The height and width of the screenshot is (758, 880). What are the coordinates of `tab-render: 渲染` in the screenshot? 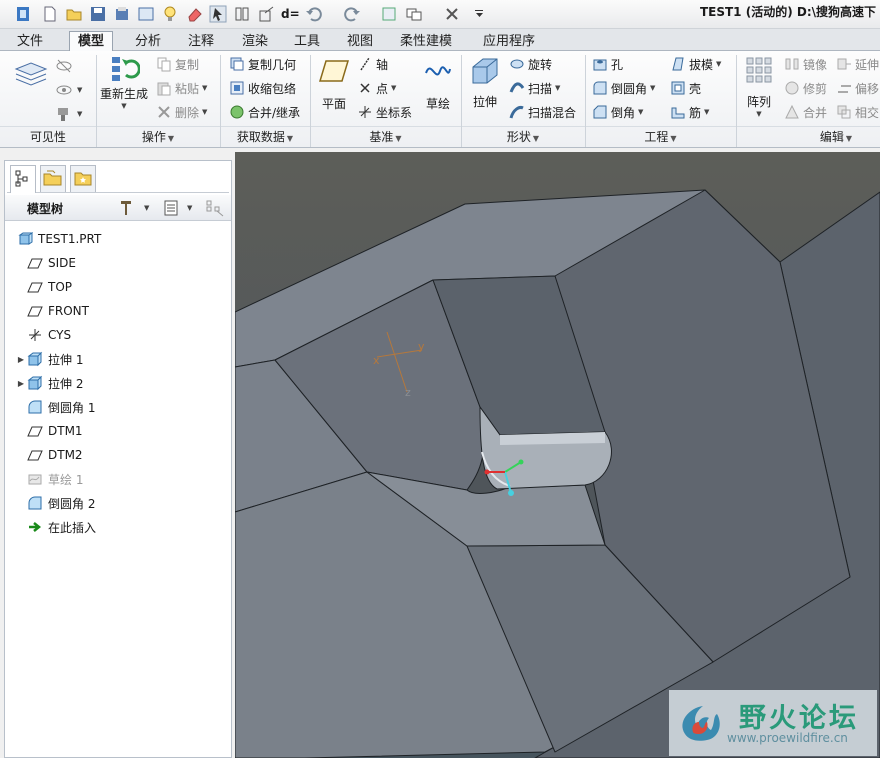 It's located at (255, 41).